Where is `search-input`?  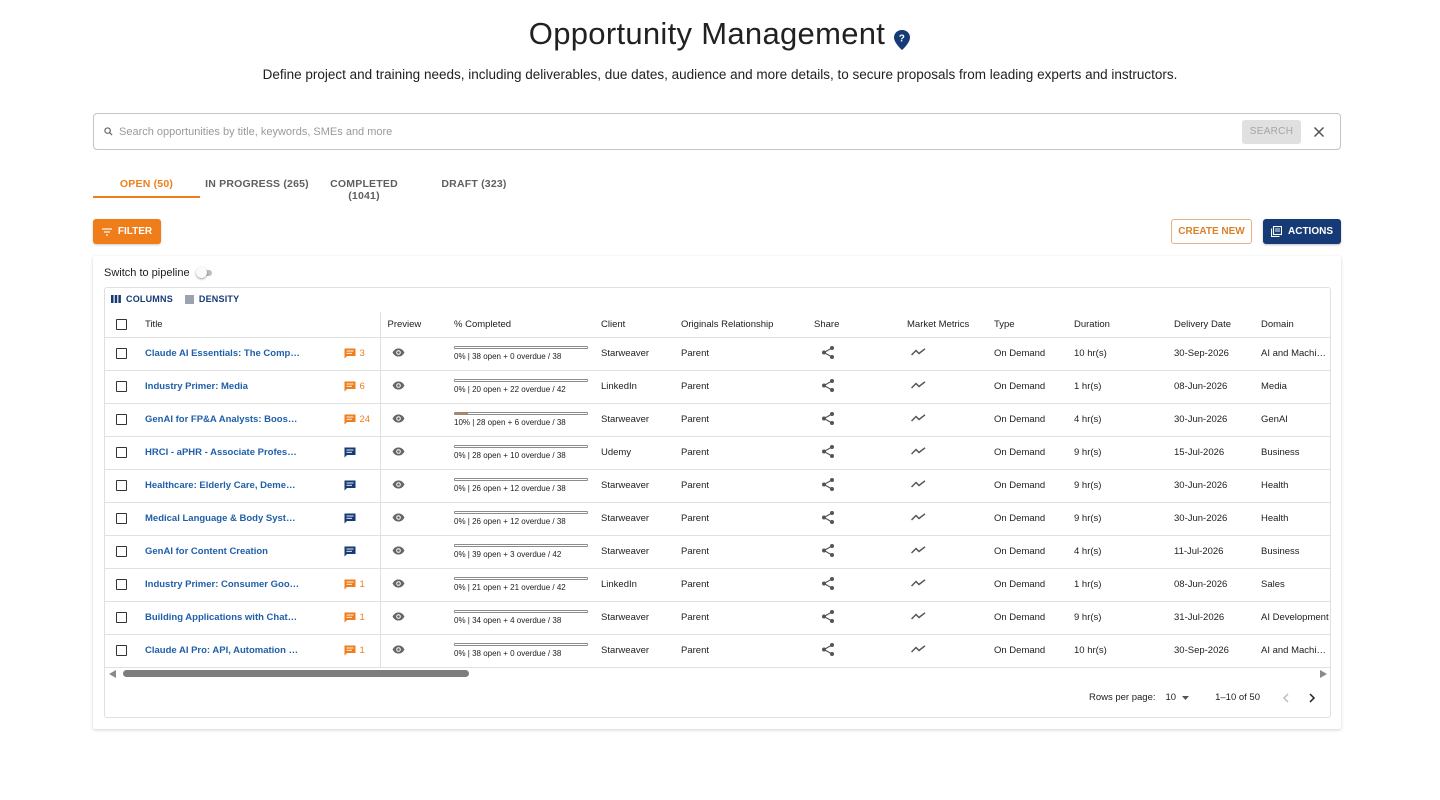 search-input is located at coordinates (680, 131).